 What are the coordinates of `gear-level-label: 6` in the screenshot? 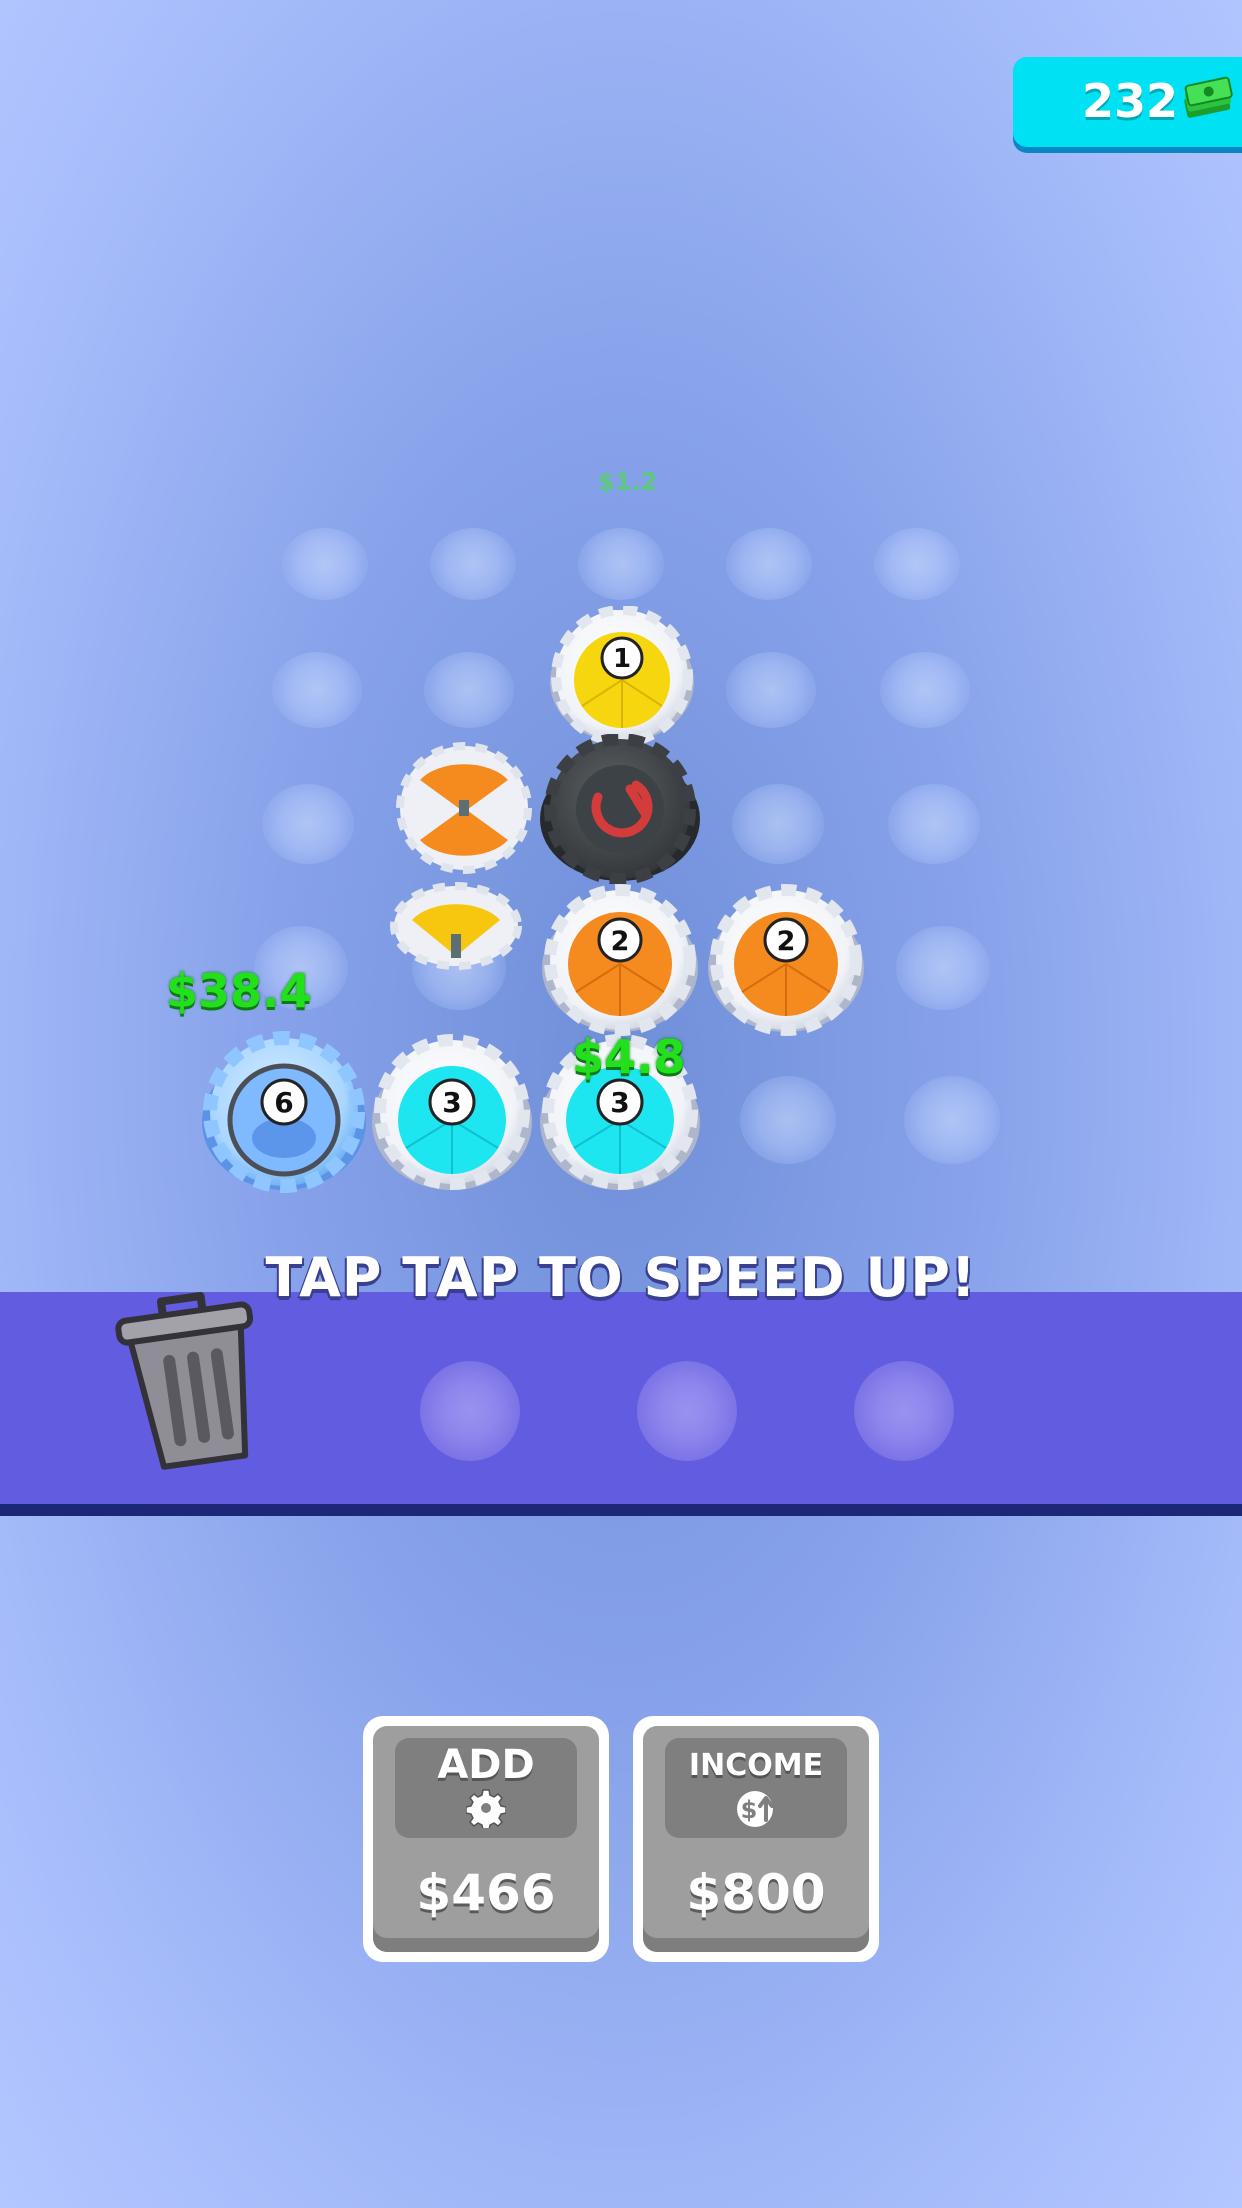 It's located at (283, 1102).